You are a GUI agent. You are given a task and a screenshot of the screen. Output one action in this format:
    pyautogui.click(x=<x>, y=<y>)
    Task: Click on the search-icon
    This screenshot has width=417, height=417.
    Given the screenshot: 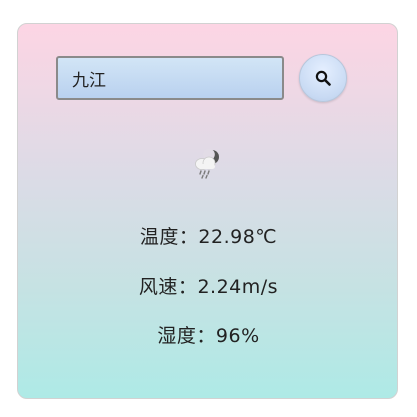 What is the action you would take?
    pyautogui.click(x=323, y=78)
    